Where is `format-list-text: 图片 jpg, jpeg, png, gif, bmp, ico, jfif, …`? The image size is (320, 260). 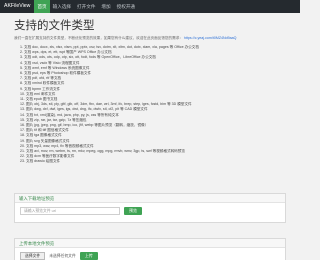
format-list-text: 图片 jpg, jpeg, png, gif, bmp, ico, jfif, … is located at coordinates (87, 125).